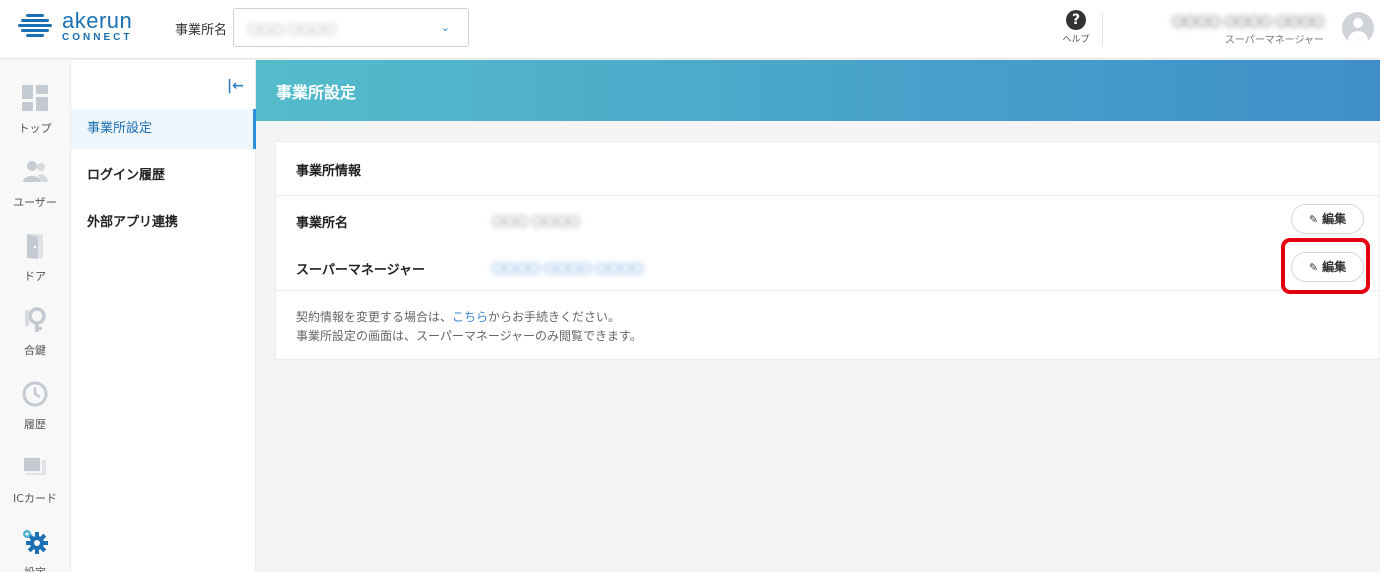 Image resolution: width=1380 pixels, height=572 pixels. I want to click on key-icon, so click(35, 319).